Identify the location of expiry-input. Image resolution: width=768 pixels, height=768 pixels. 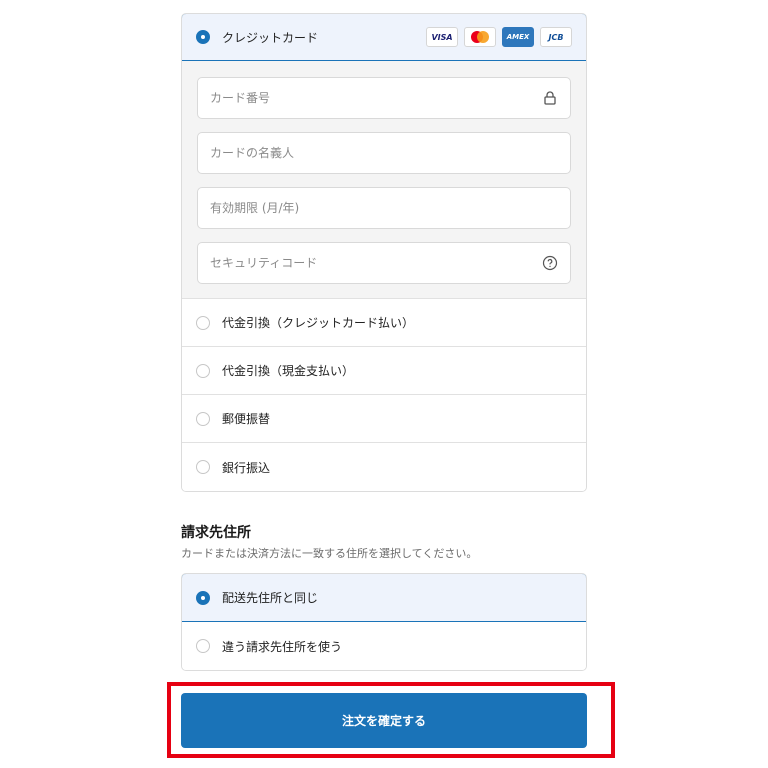
(383, 208).